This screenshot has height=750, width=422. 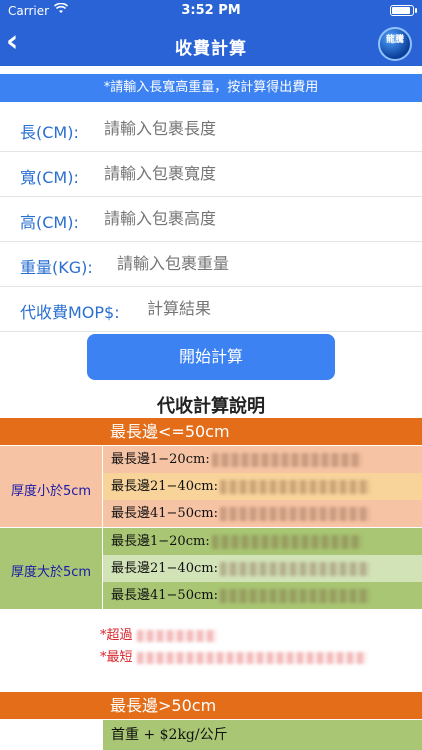 What do you see at coordinates (51, 491) in the screenshot?
I see `thin-group-label: 厚度小於5cm` at bounding box center [51, 491].